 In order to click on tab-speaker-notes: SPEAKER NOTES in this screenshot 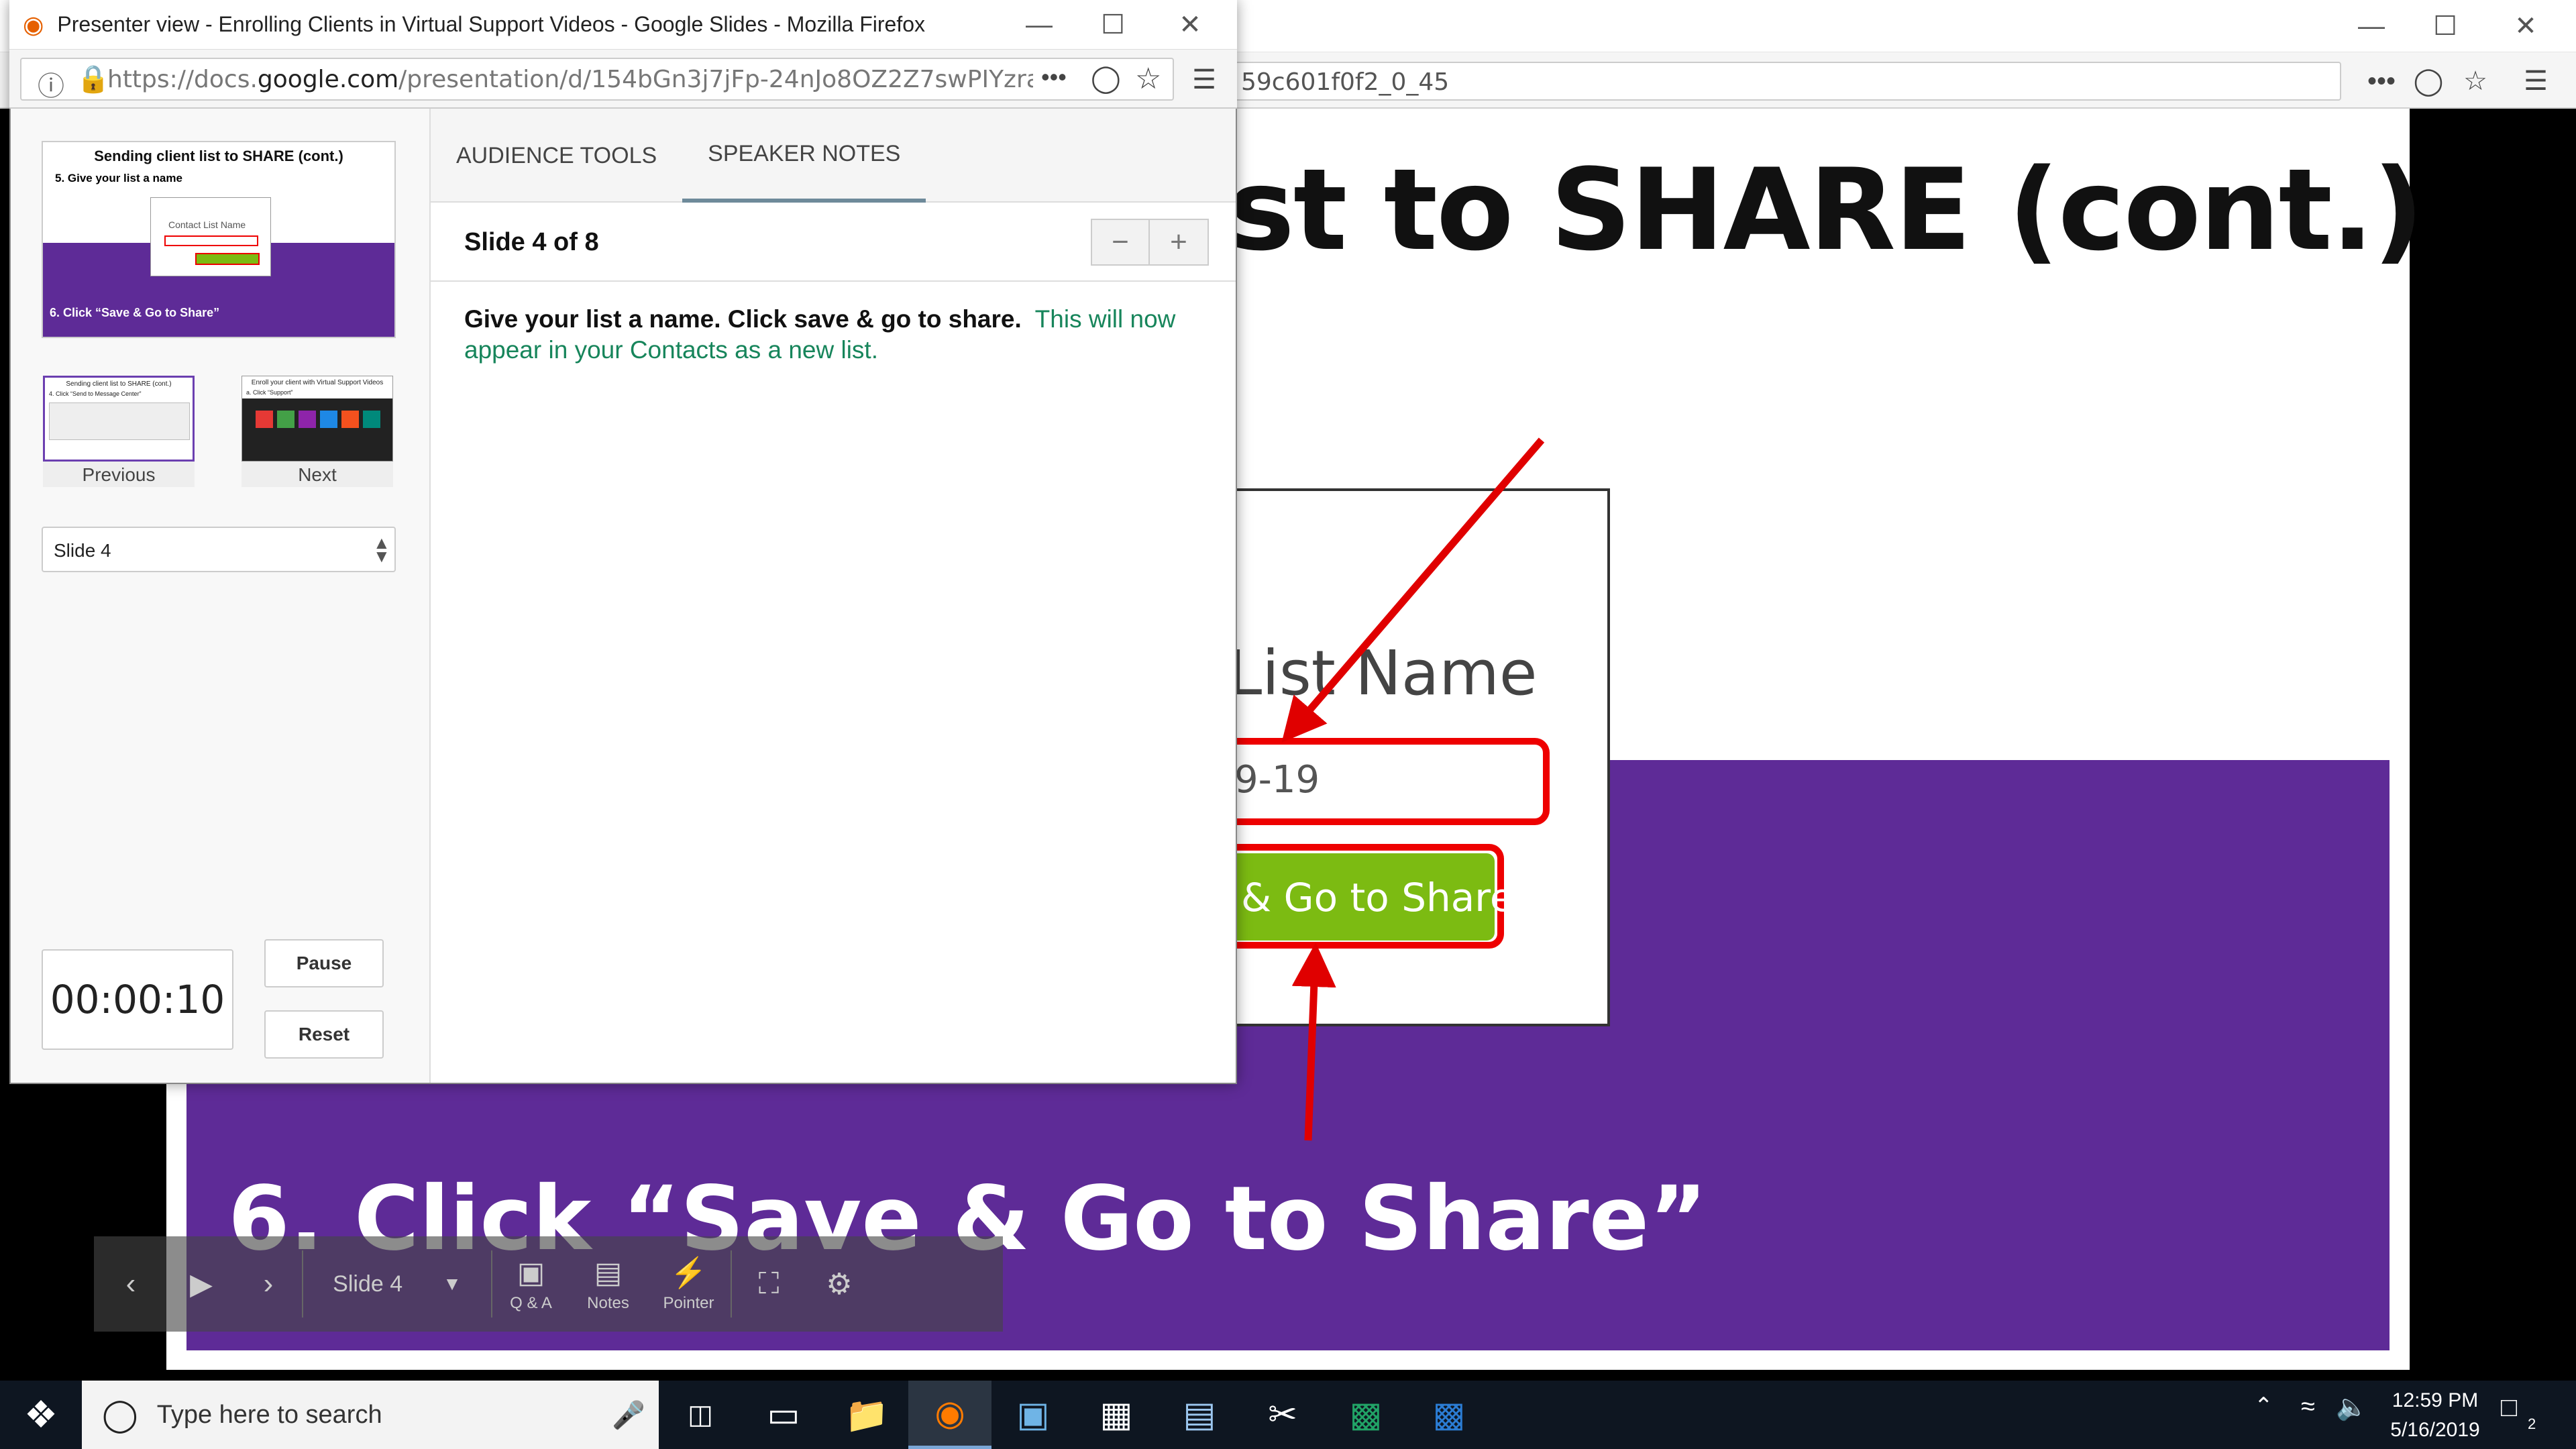, I will do `click(804, 156)`.